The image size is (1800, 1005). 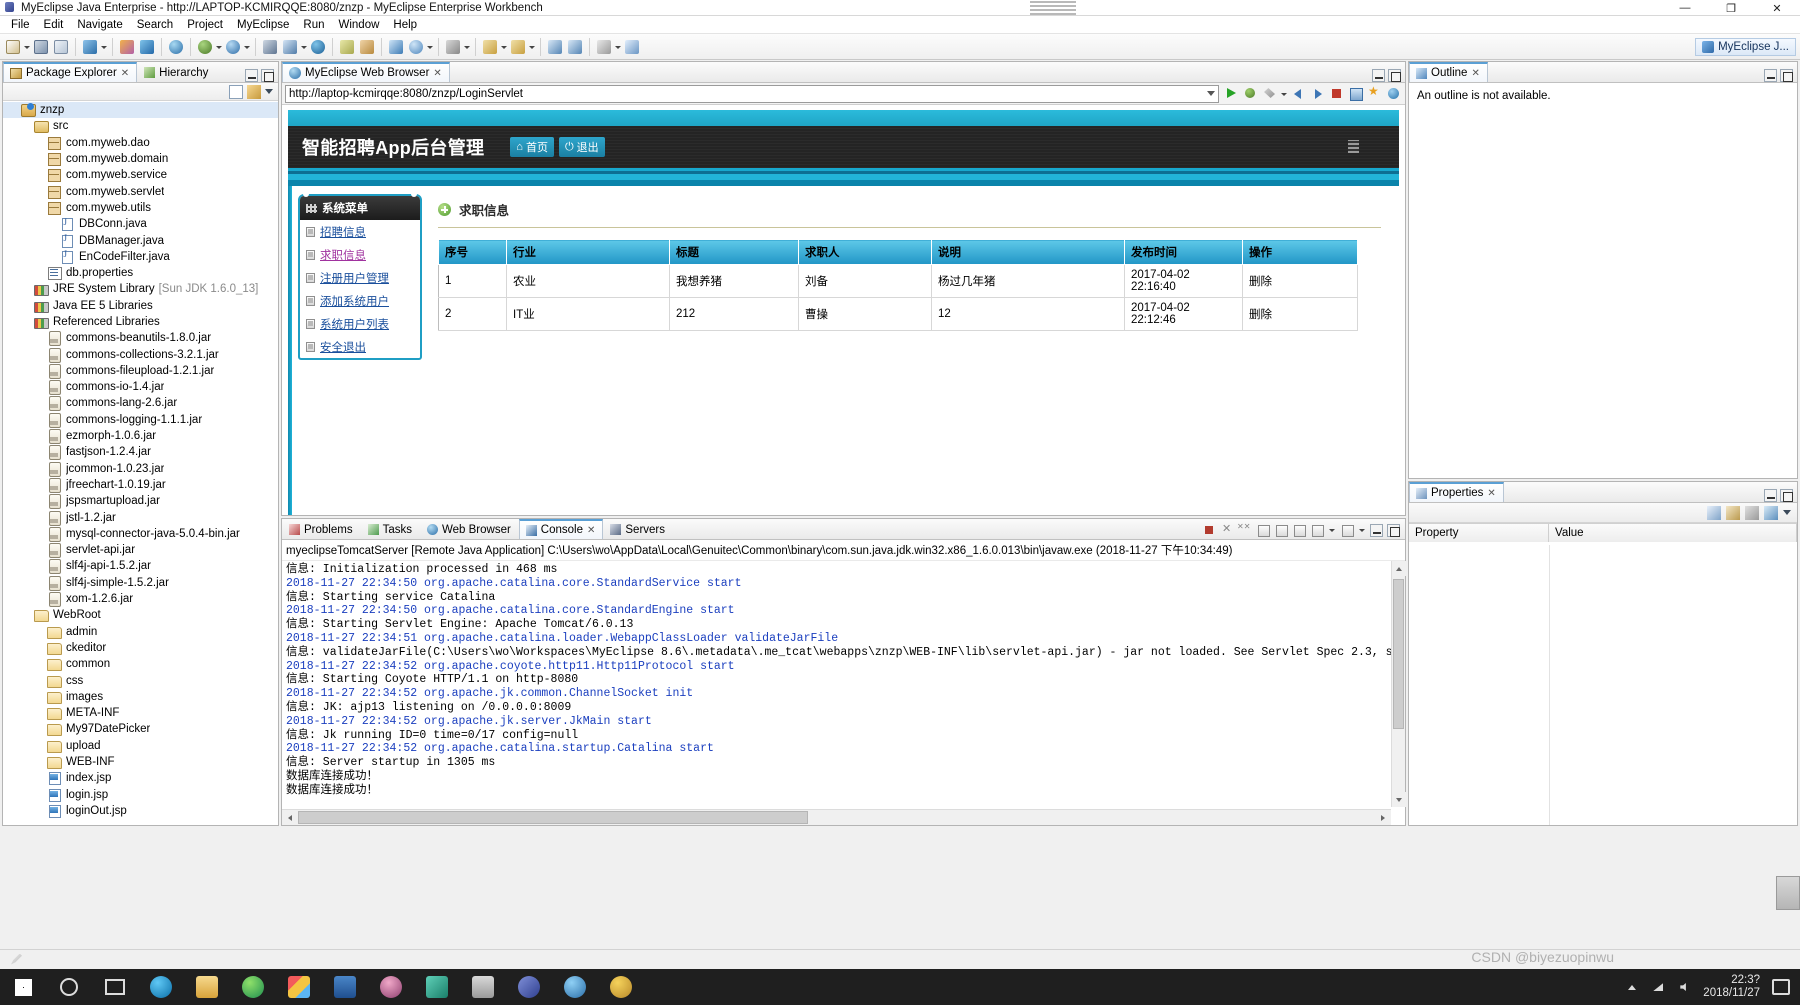 What do you see at coordinates (1393, 93) in the screenshot?
I see `settings-icon` at bounding box center [1393, 93].